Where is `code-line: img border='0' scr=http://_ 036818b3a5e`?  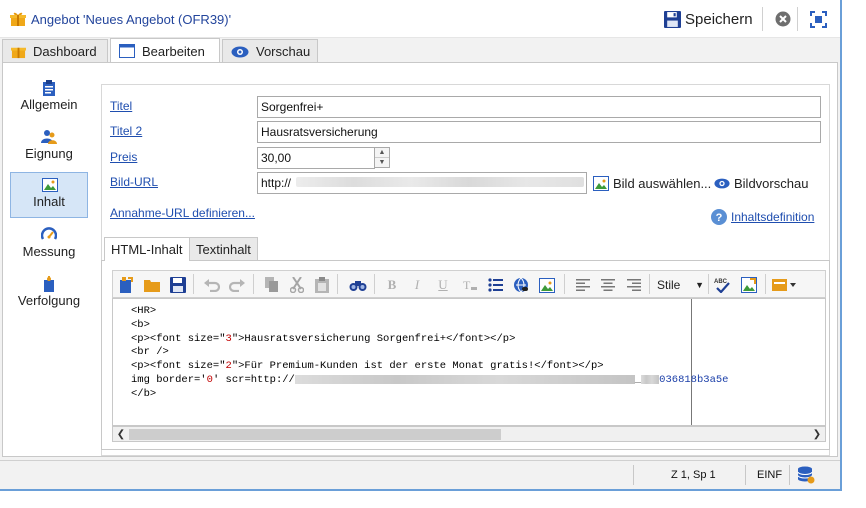 code-line: img border='0' scr=http://_ 036818b3a5e is located at coordinates (430, 379).